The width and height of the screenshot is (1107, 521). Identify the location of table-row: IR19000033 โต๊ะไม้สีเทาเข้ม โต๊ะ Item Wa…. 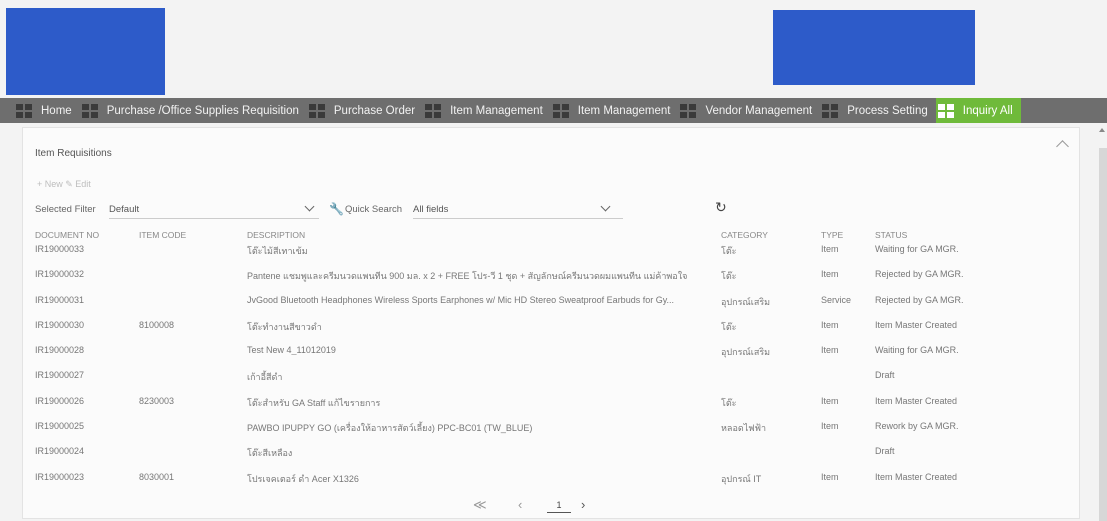
(550, 254).